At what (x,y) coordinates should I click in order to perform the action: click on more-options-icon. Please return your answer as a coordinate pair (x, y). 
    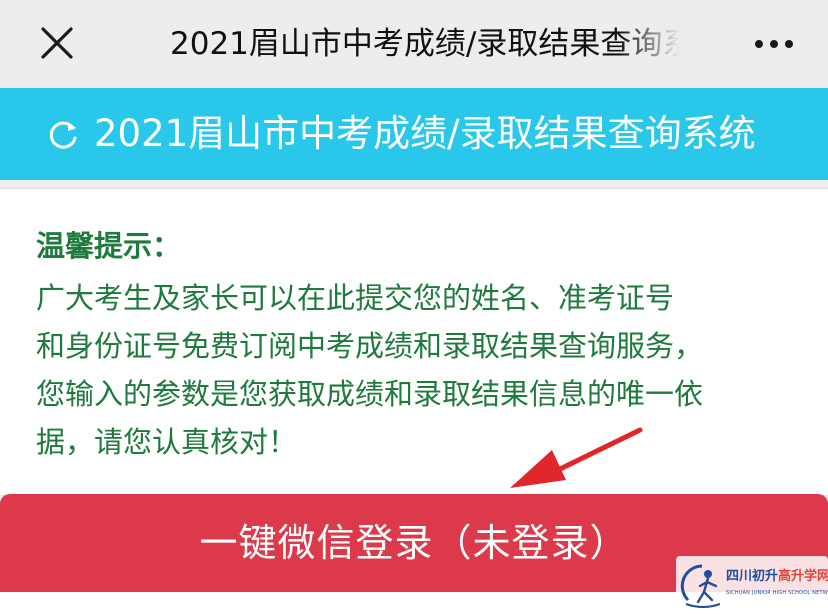
    Looking at the image, I should click on (774, 44).